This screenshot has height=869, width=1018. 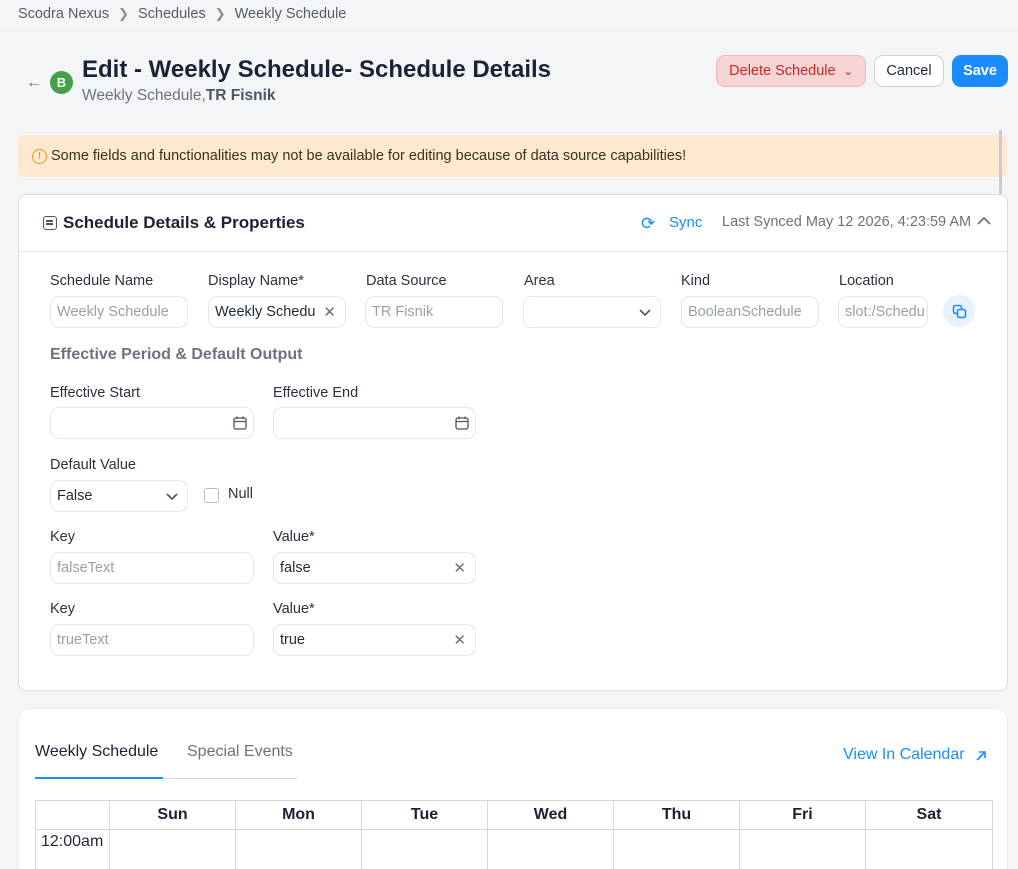 I want to click on key-value: trueText, so click(x=83, y=640).